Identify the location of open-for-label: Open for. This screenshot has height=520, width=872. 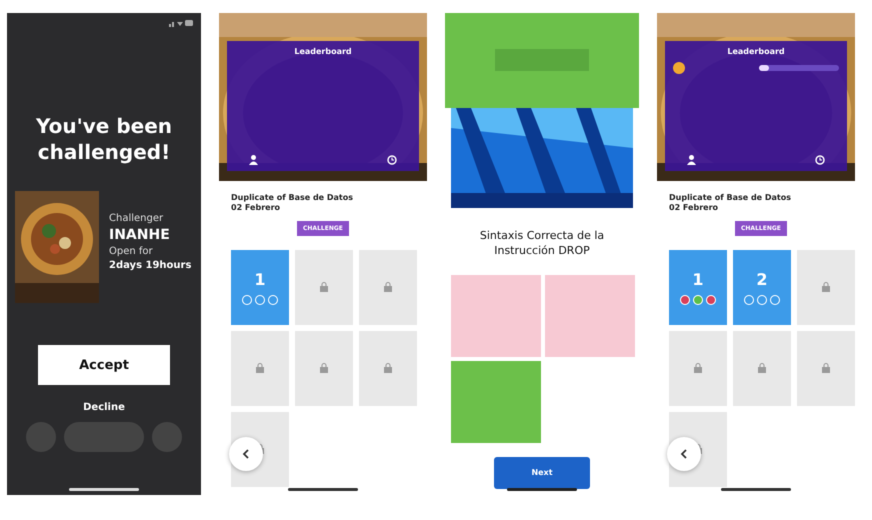
(131, 251).